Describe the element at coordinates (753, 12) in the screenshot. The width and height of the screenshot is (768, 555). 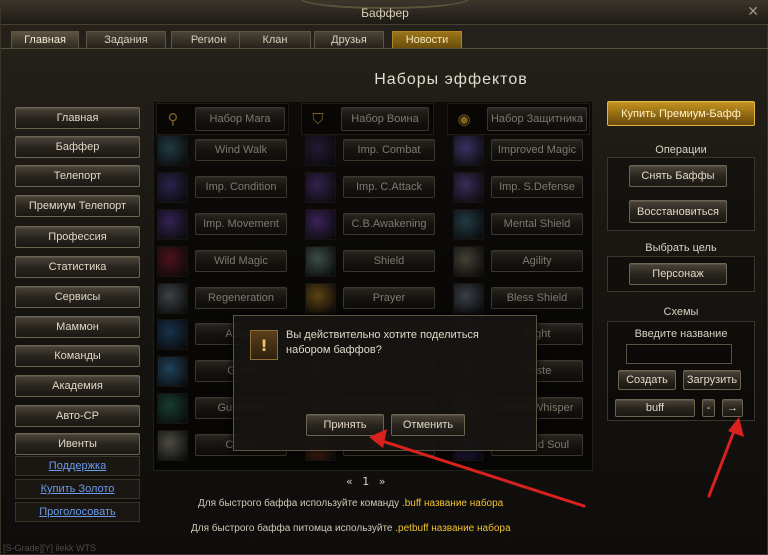
I see `close-icon: ✕` at that location.